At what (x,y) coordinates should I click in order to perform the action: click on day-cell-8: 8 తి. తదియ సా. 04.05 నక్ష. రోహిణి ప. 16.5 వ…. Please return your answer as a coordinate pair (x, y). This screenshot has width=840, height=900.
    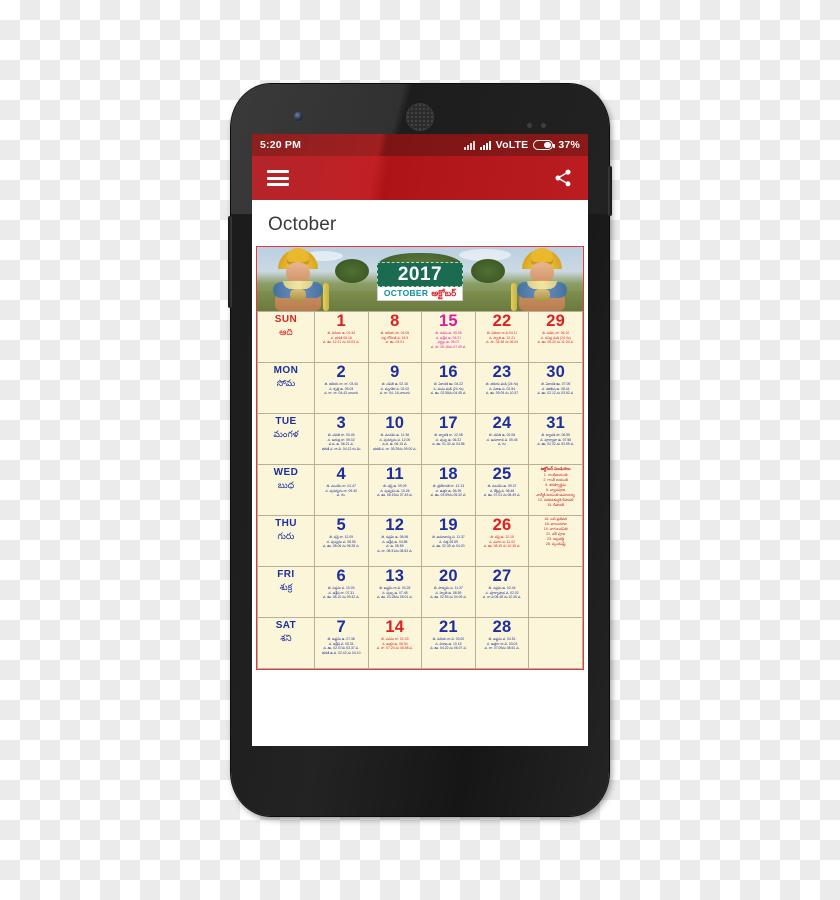
    Looking at the image, I should click on (395, 337).